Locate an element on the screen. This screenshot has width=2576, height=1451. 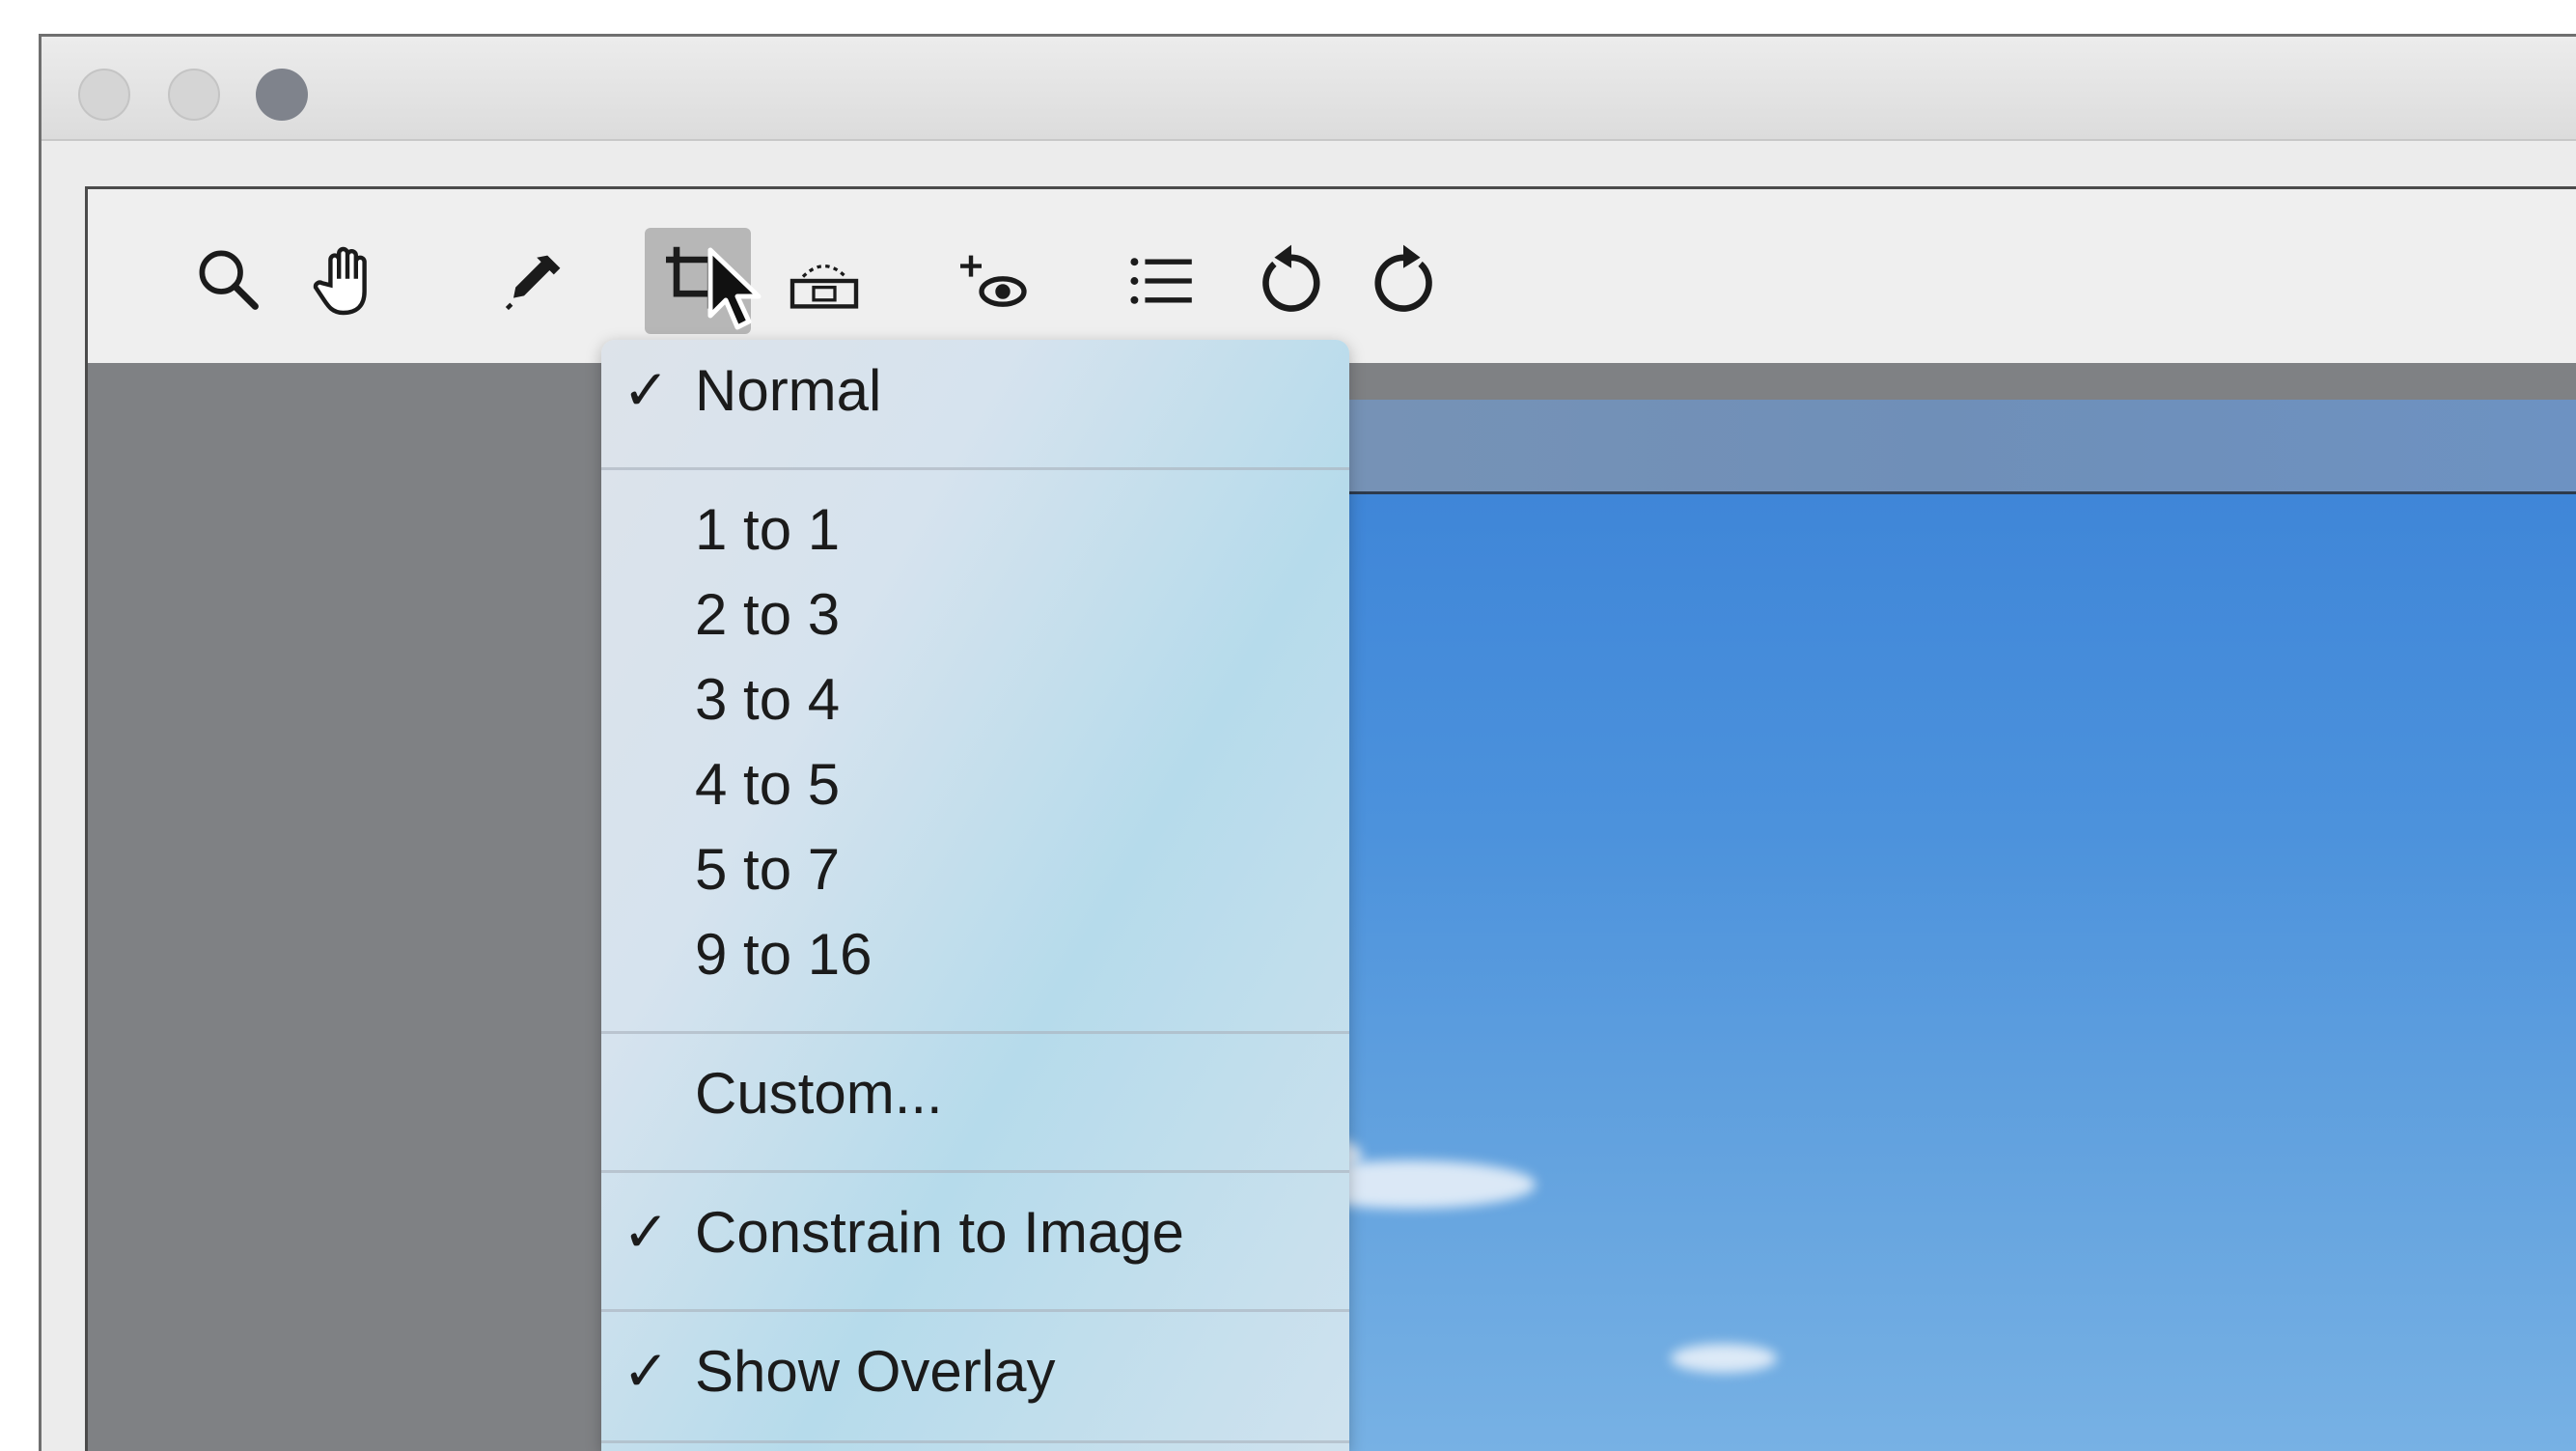
list-tool is located at coordinates (1162, 281).